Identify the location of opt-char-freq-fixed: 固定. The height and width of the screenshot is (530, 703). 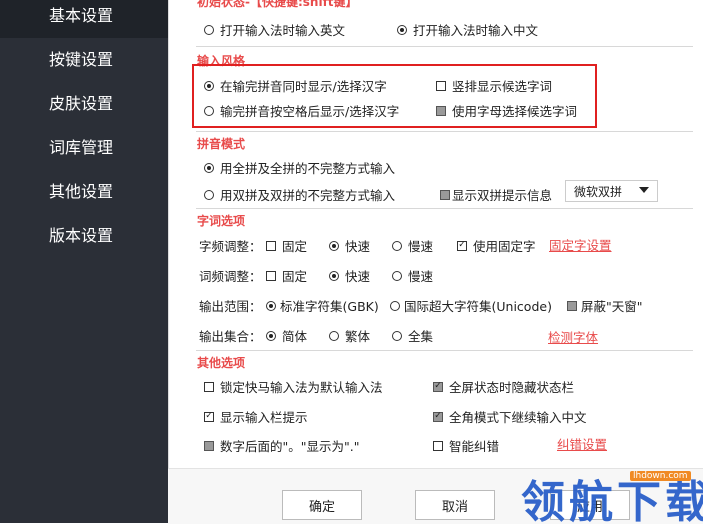
(286, 245).